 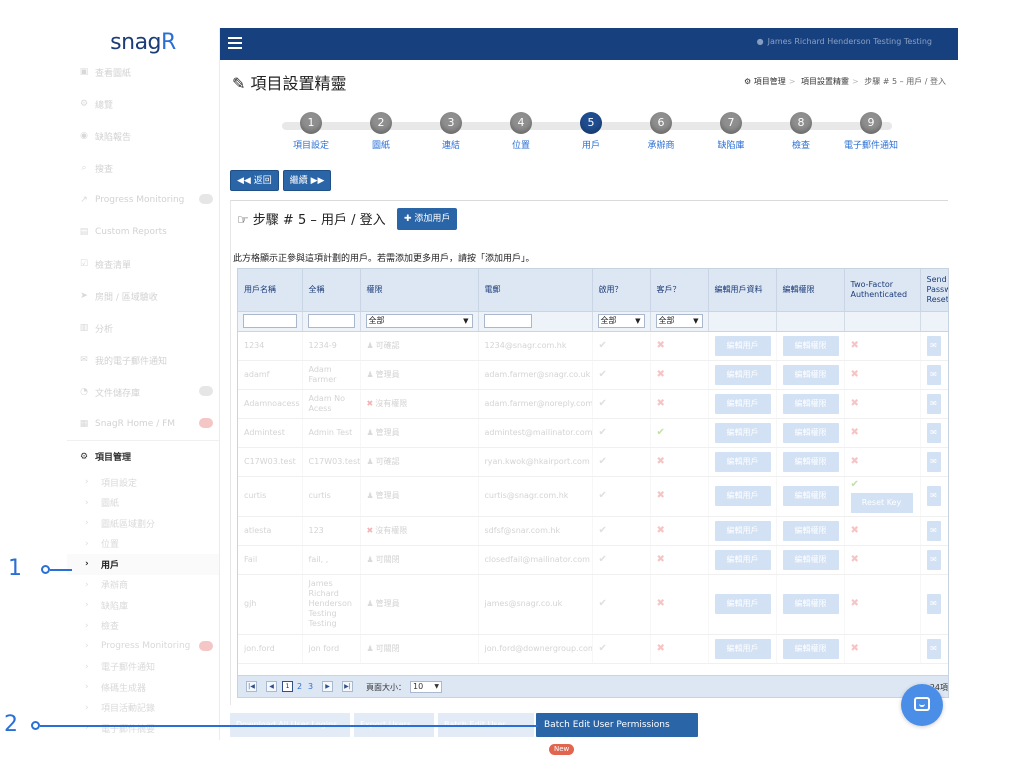 I want to click on sidebar-item: ▦ SnagR Home / FM, so click(x=143, y=424).